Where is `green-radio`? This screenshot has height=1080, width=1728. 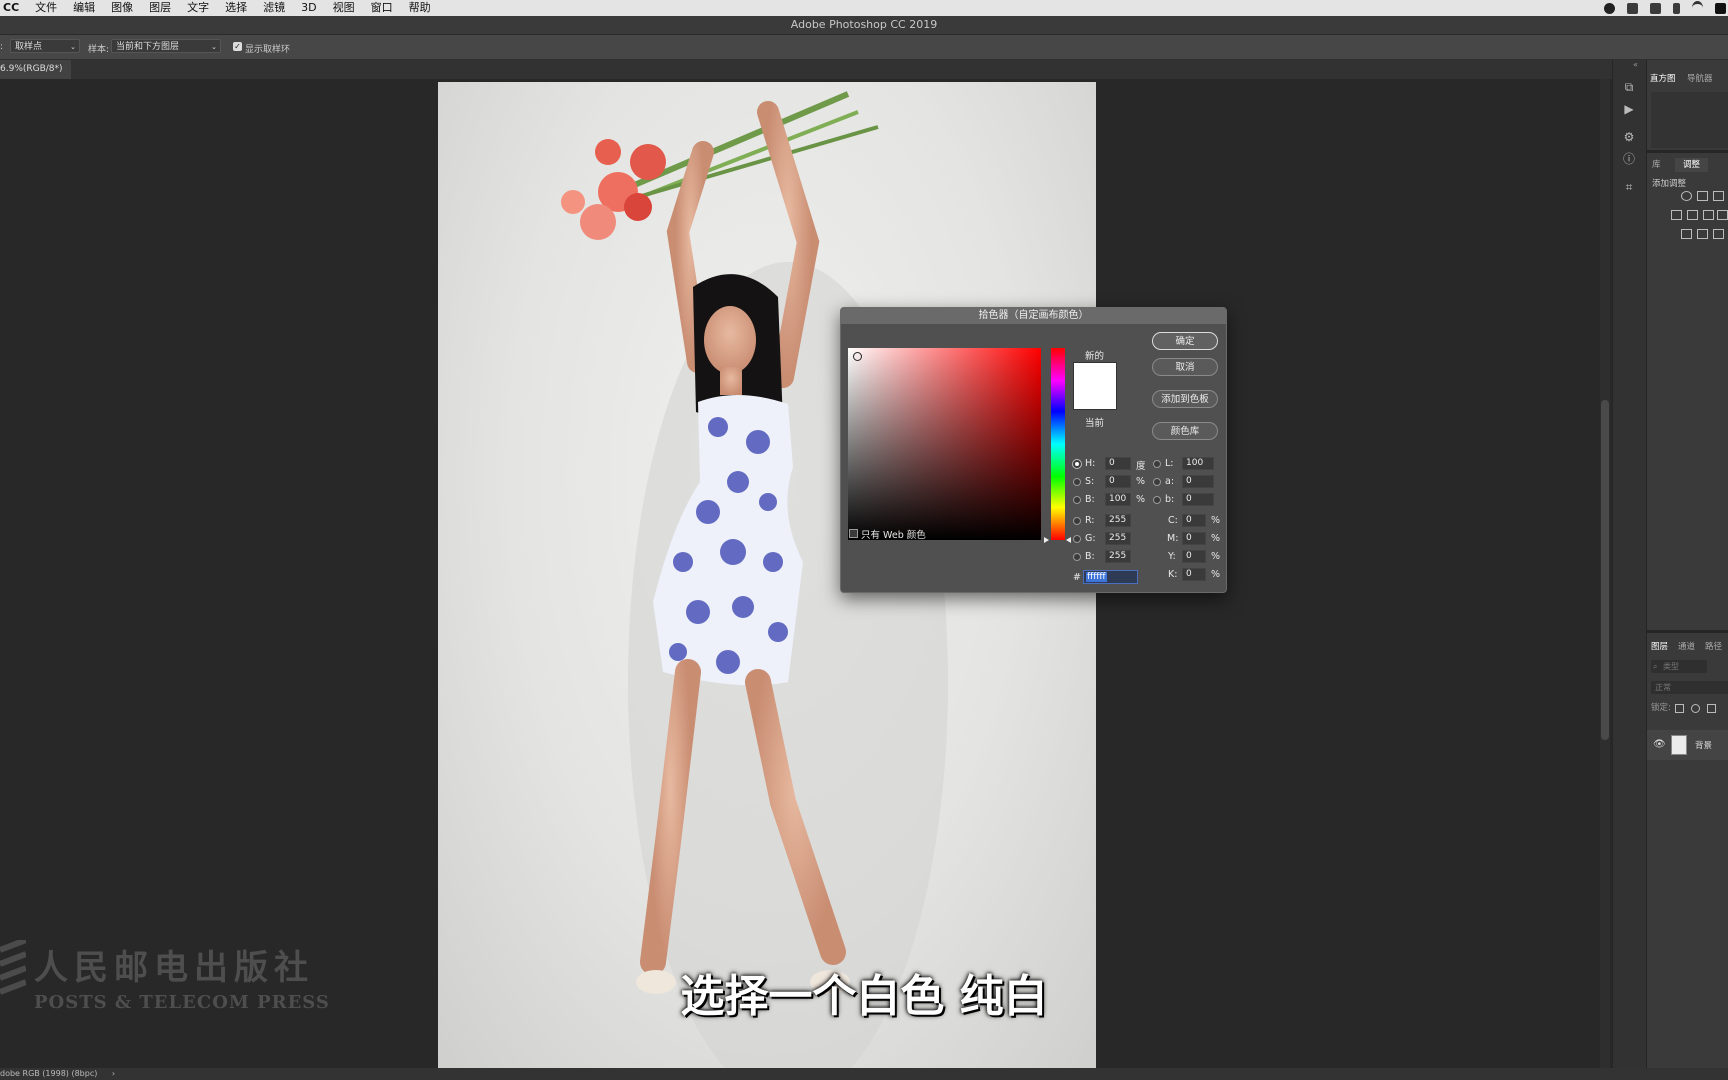
green-radio is located at coordinates (1077, 539).